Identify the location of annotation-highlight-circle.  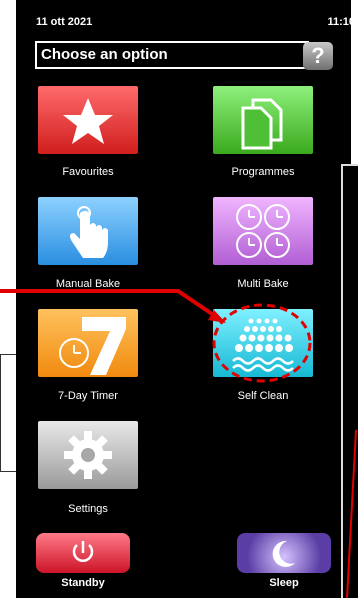
(262, 343).